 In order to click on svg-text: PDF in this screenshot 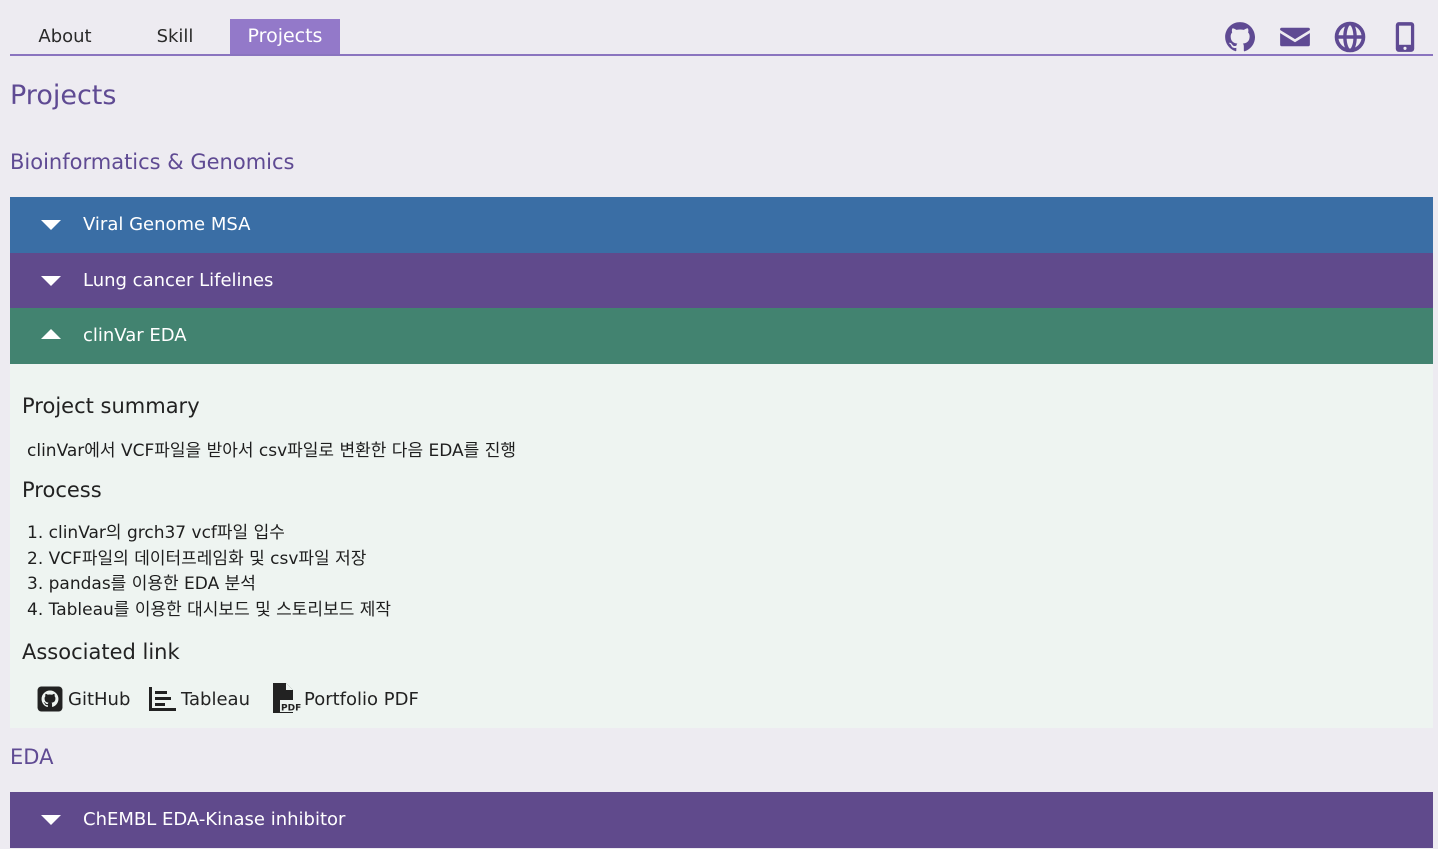, I will do `click(291, 709)`.